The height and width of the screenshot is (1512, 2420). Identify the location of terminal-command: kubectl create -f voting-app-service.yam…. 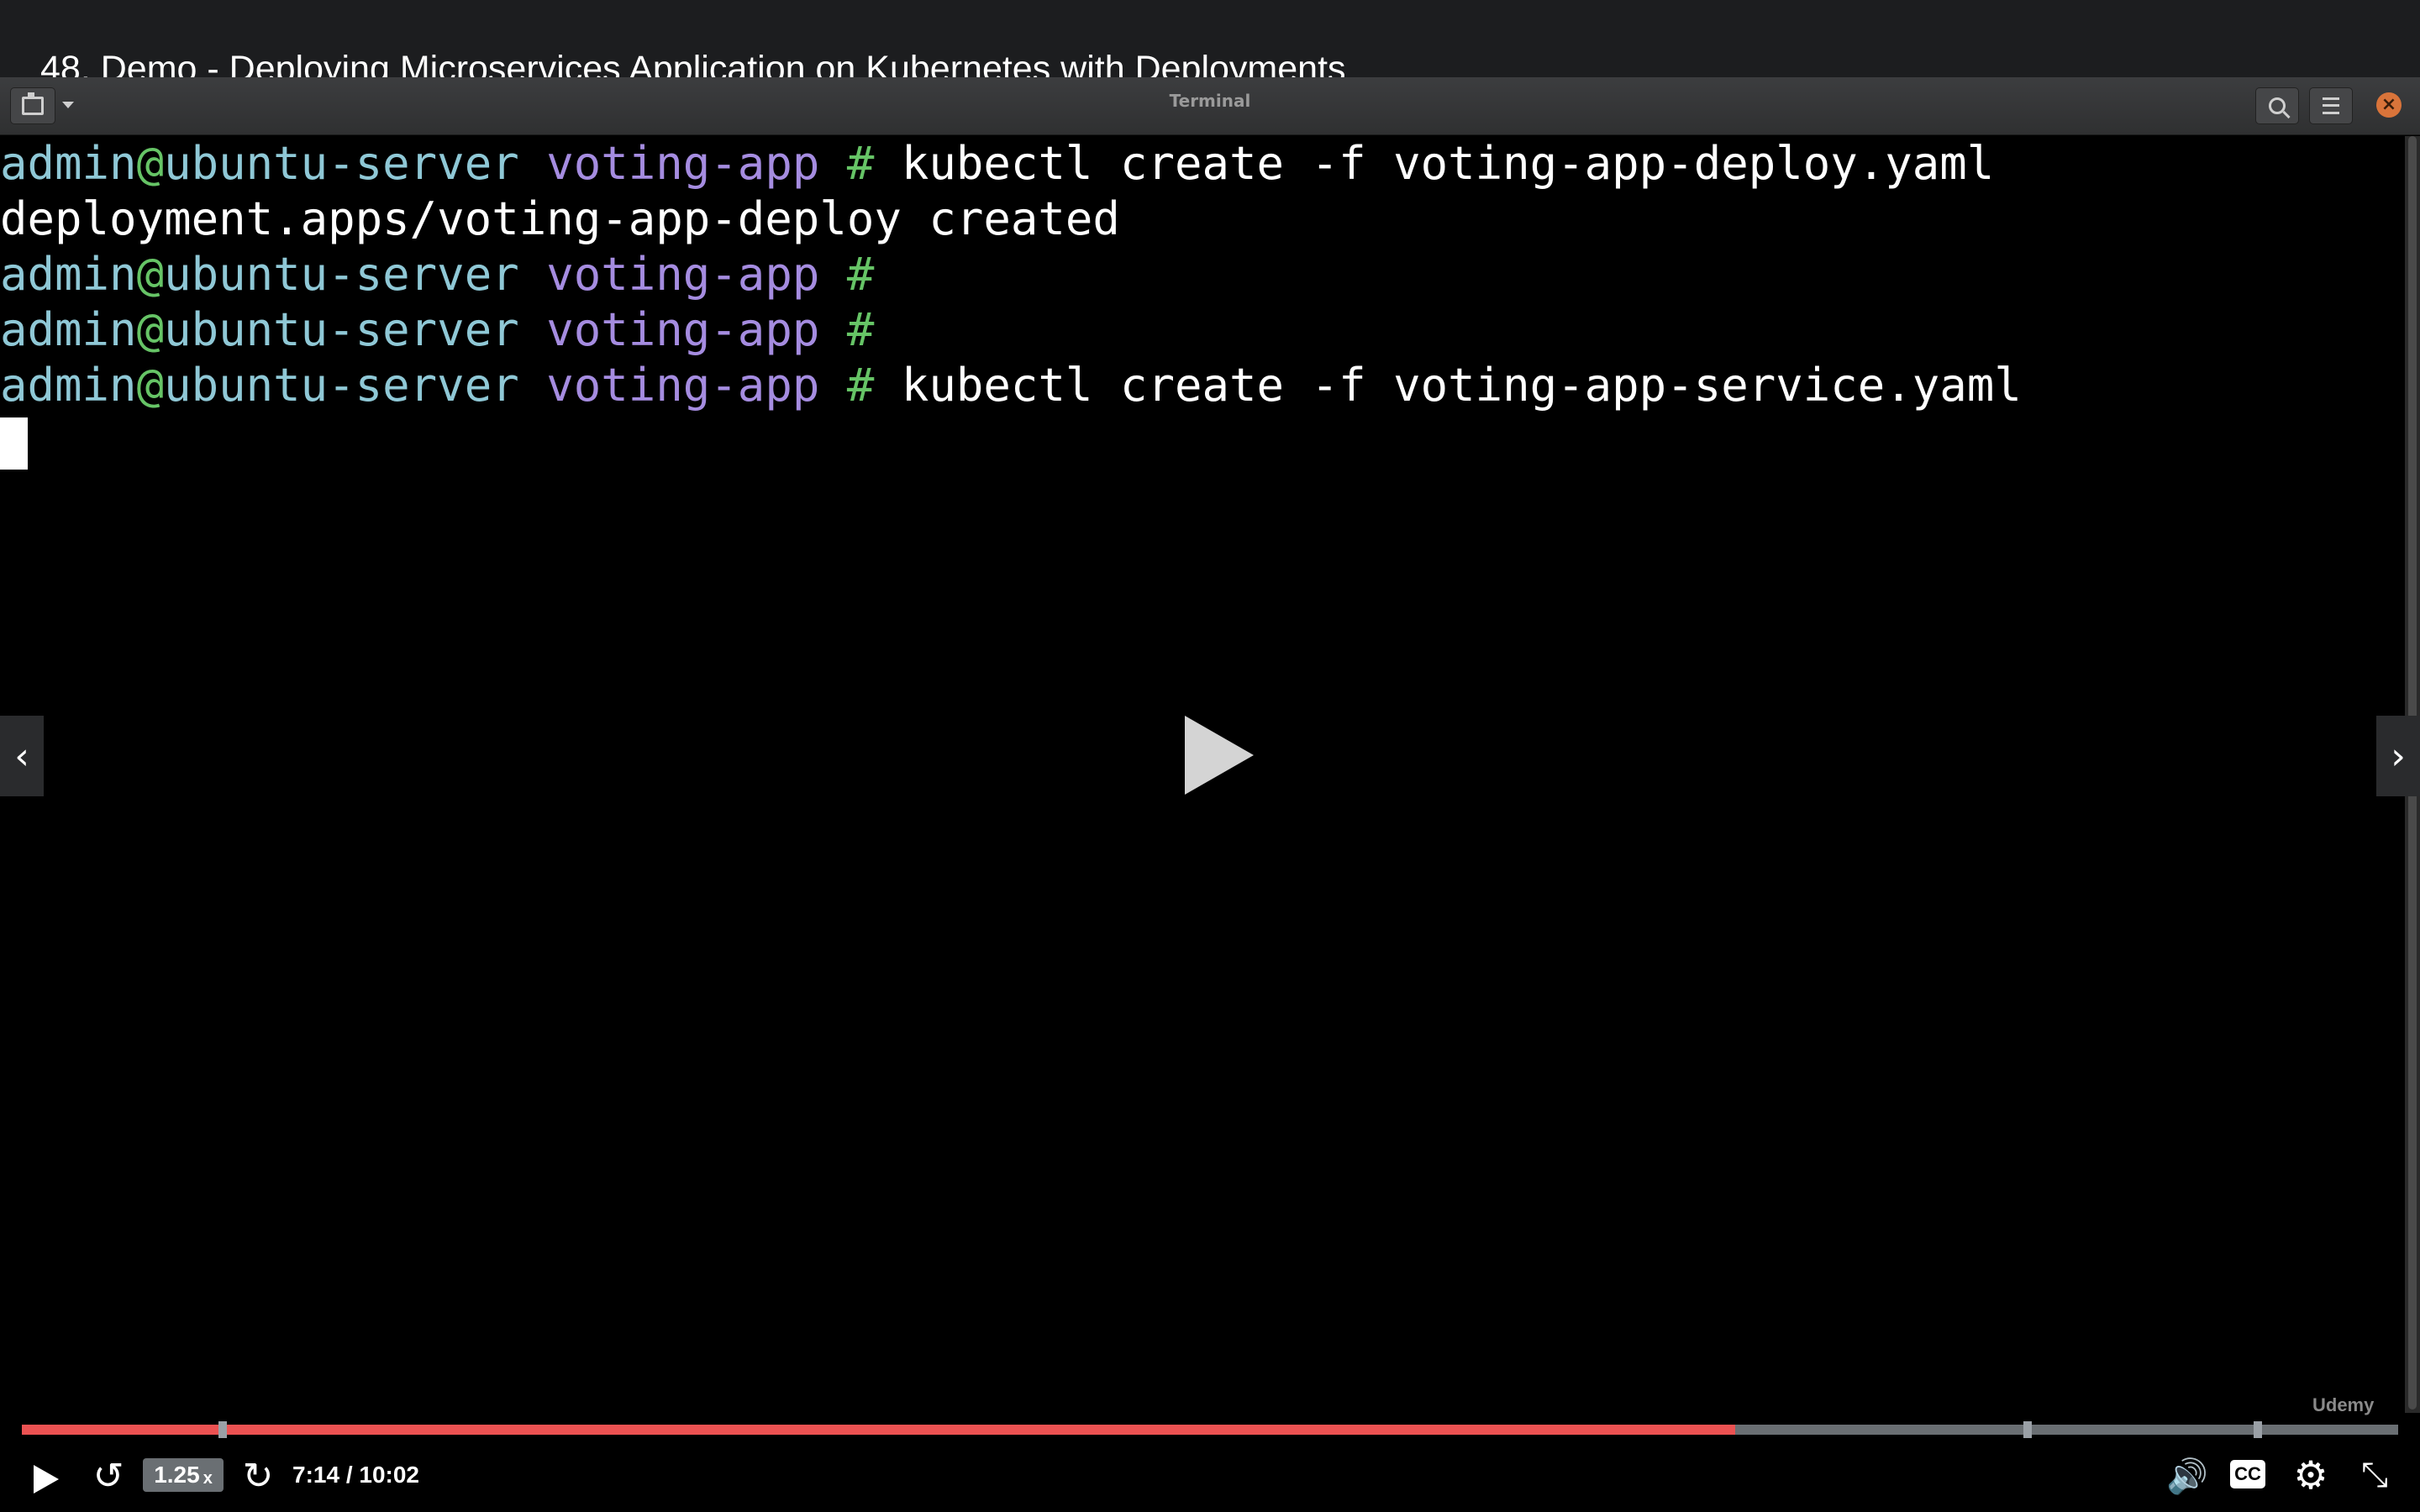
(1462, 385).